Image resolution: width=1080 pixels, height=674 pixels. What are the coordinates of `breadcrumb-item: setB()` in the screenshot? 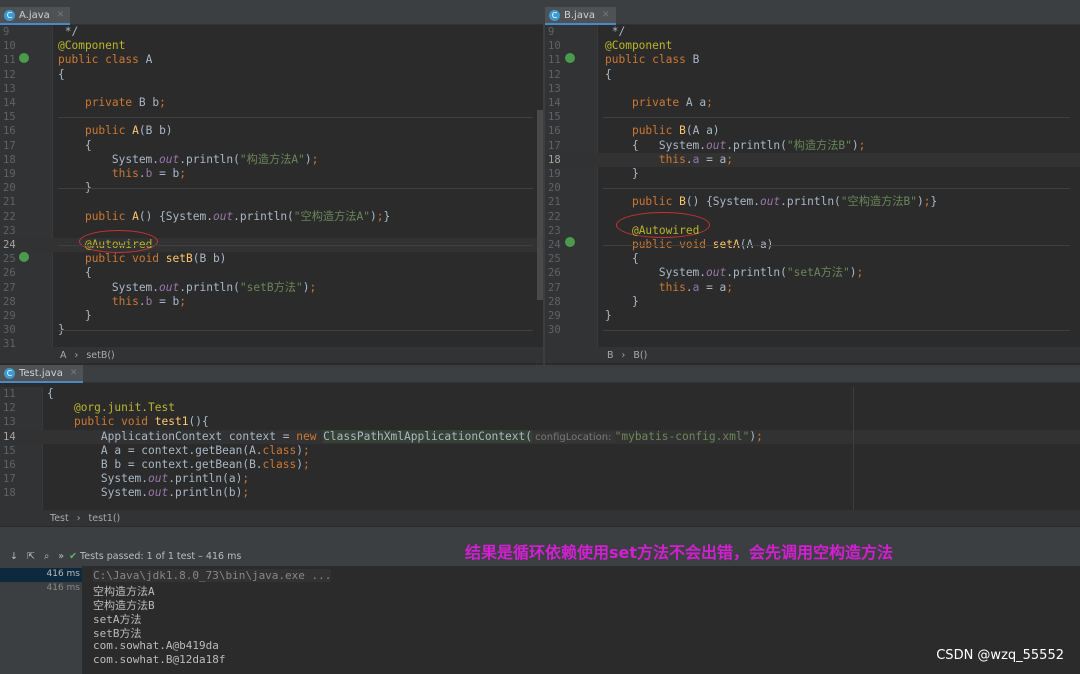 It's located at (100, 355).